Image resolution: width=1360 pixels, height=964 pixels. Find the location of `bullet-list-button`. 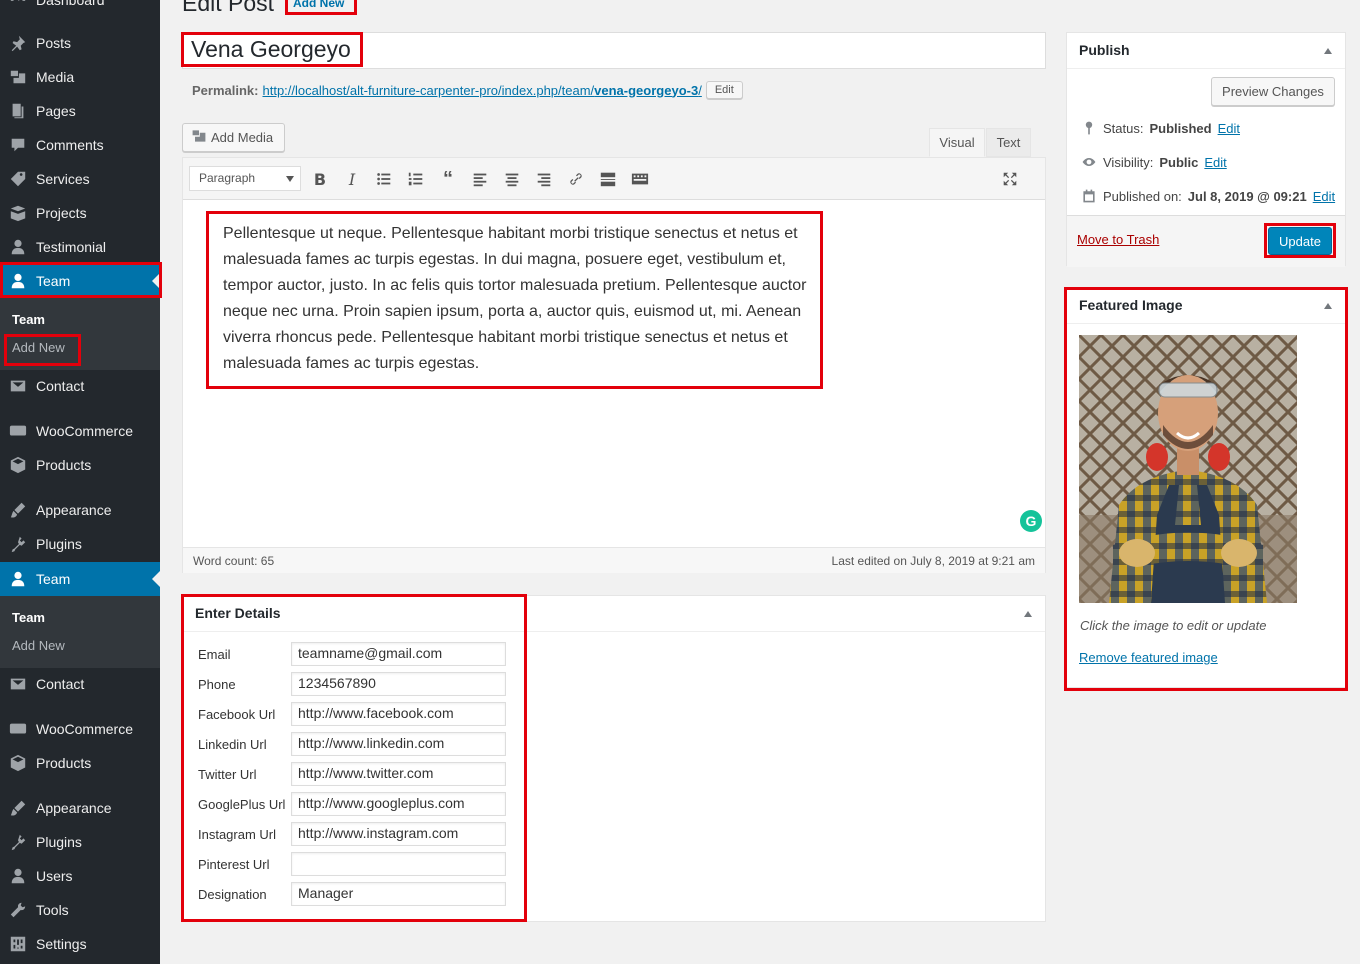

bullet-list-button is located at coordinates (384, 179).